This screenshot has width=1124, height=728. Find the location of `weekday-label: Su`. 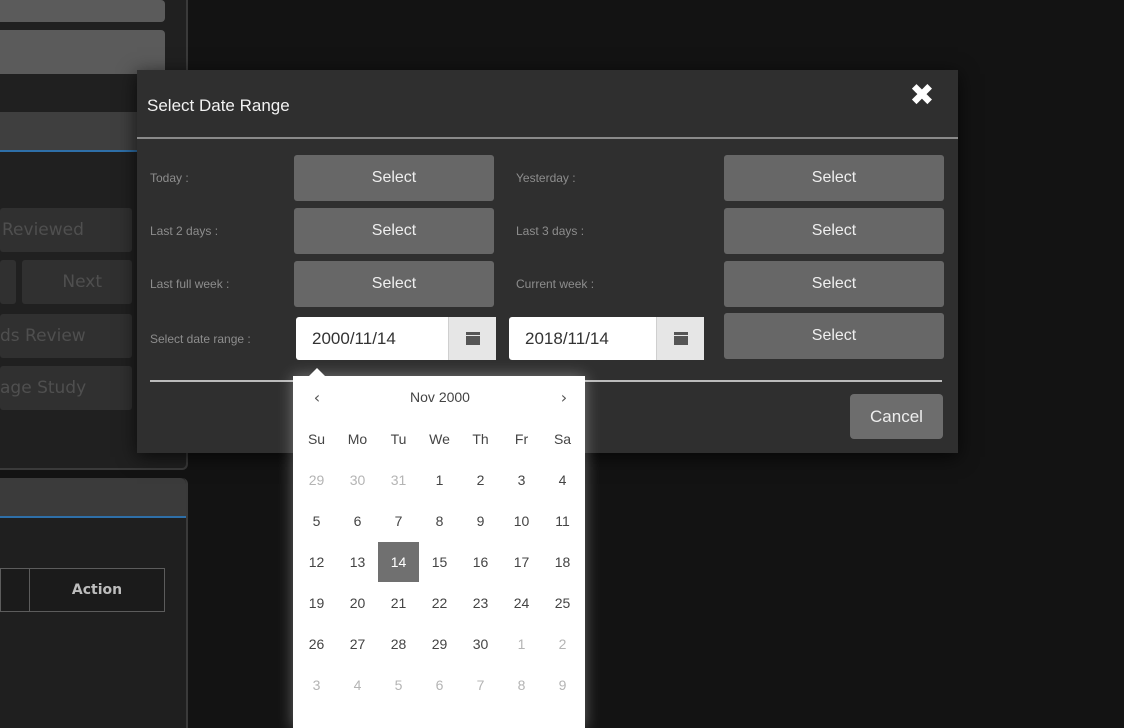

weekday-label: Su is located at coordinates (316, 439).